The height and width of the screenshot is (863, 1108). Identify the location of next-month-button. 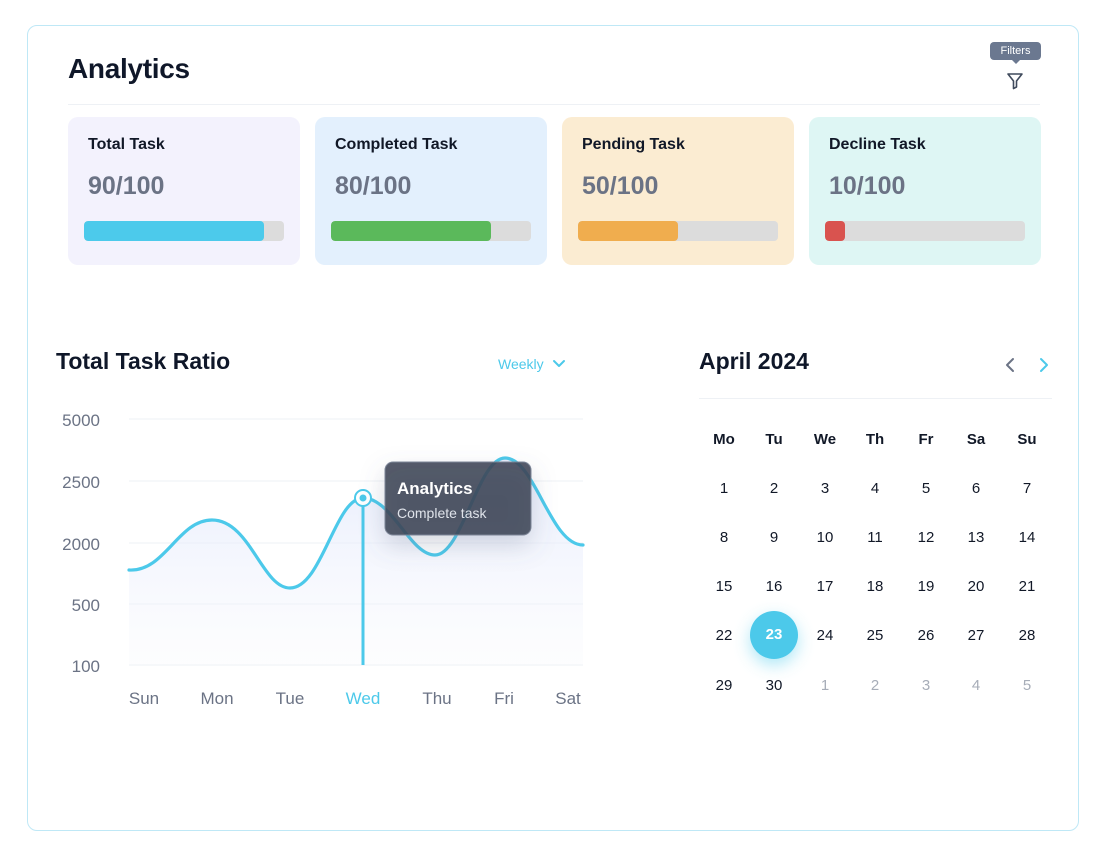
(1044, 365).